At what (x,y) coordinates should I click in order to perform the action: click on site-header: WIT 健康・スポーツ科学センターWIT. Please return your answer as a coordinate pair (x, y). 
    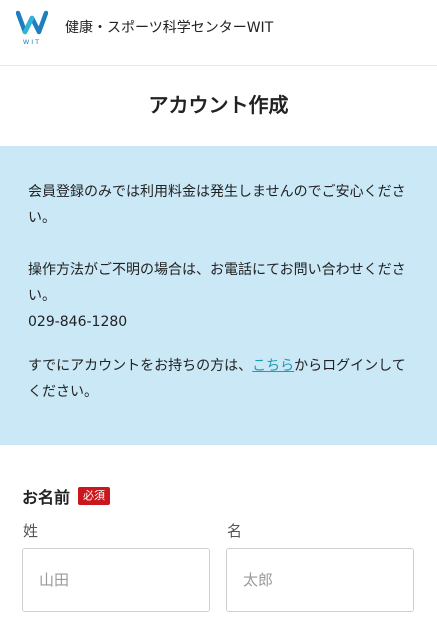
    Looking at the image, I should click on (218, 33).